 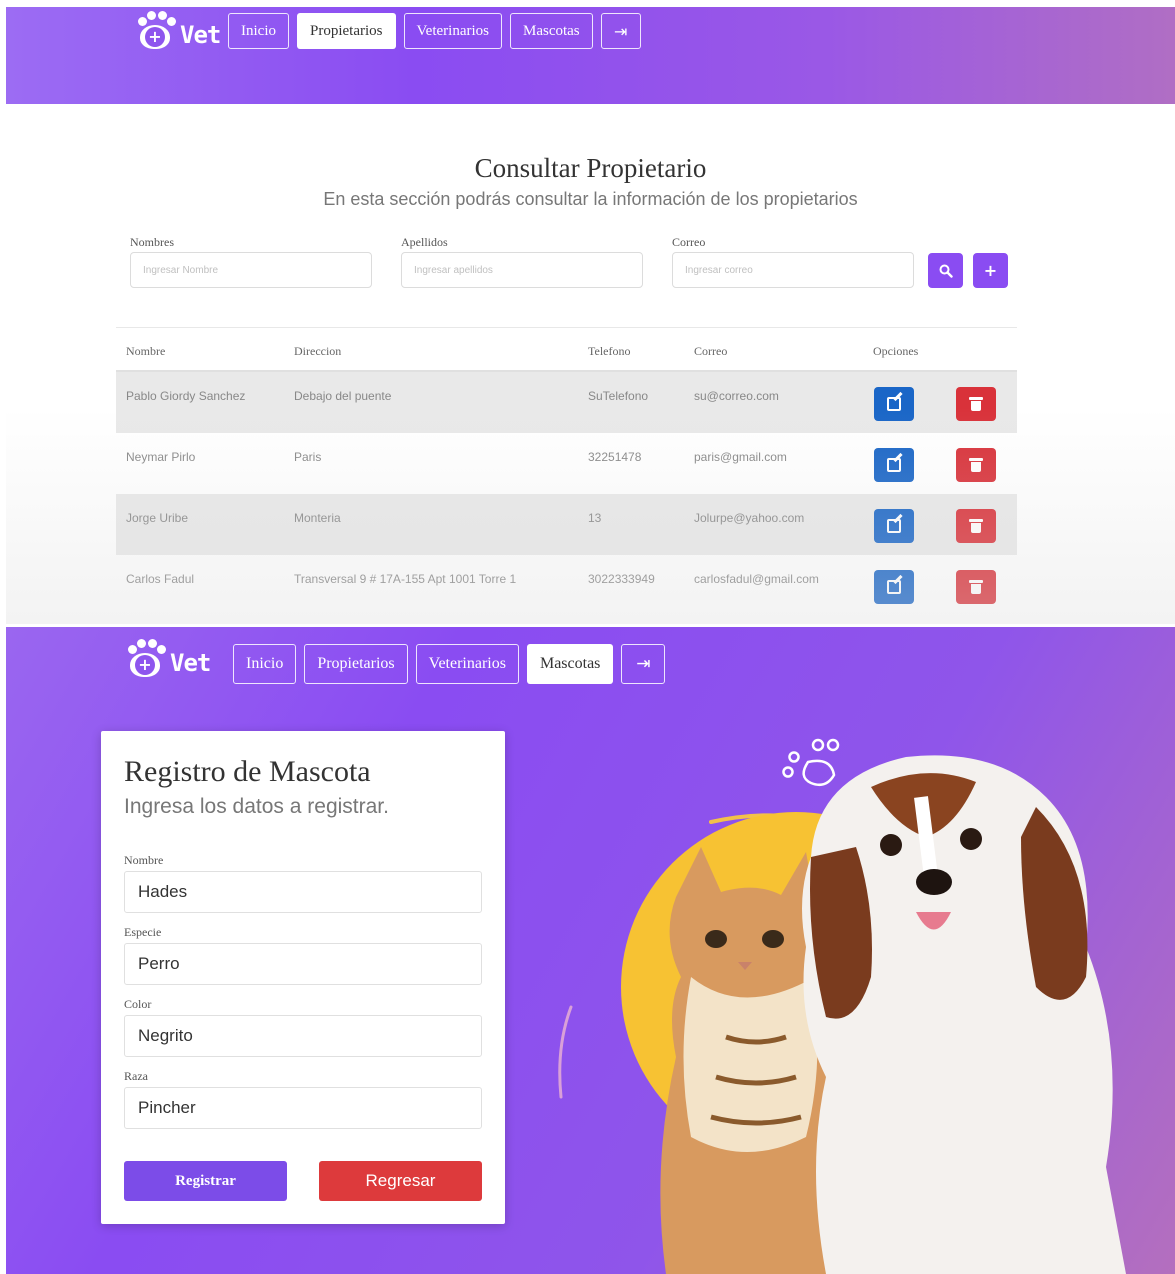 What do you see at coordinates (736, 396) in the screenshot?
I see `cell-correo: su@correo.com` at bounding box center [736, 396].